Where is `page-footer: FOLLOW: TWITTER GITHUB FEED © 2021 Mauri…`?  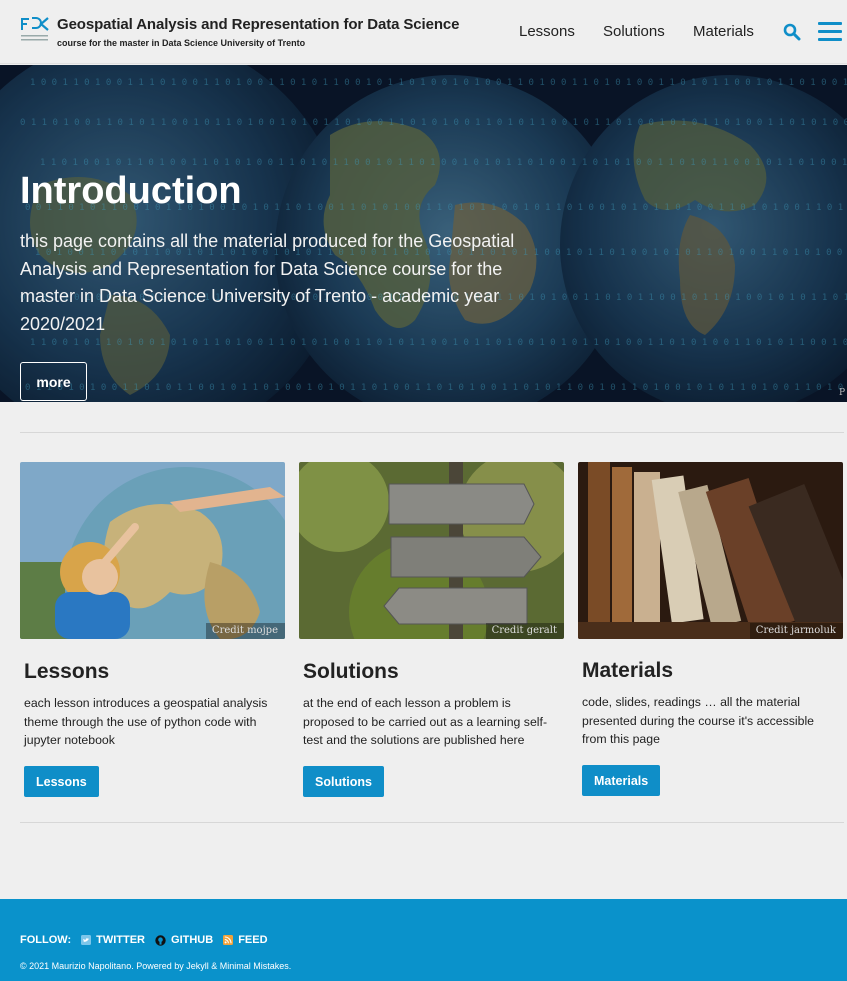
page-footer: FOLLOW: TWITTER GITHUB FEED © 2021 Mauri… is located at coordinates (423, 940).